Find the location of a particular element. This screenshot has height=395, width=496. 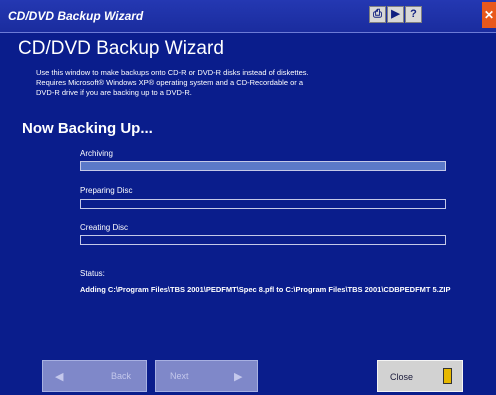

back-button-label: Back is located at coordinates (121, 376).